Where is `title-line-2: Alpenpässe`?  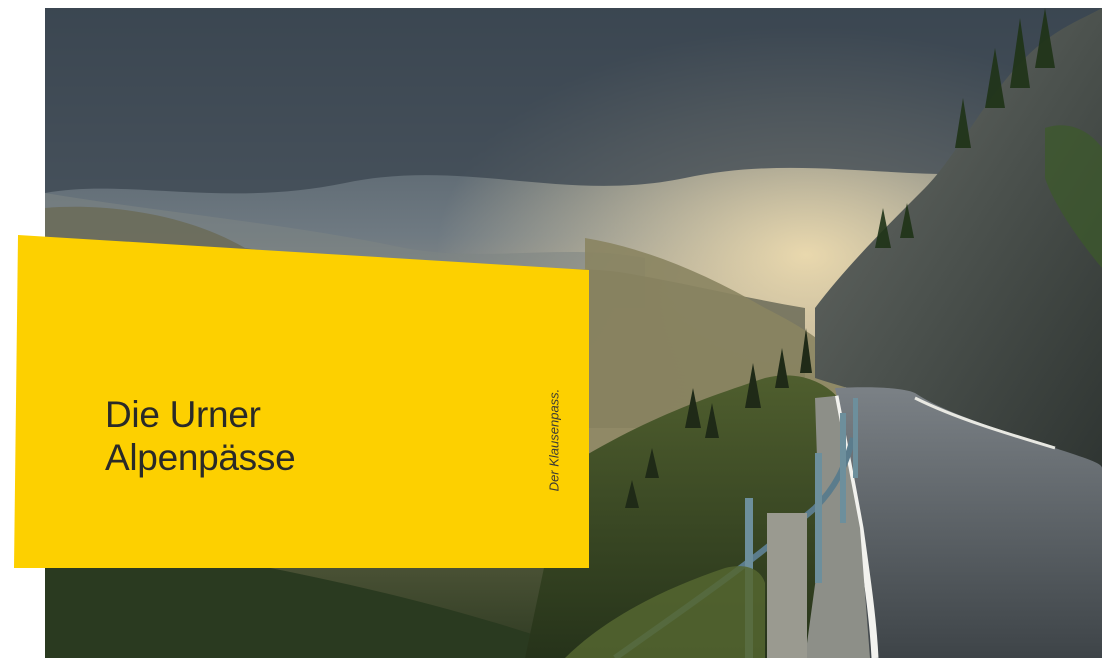
title-line-2: Alpenpässe is located at coordinates (200, 457).